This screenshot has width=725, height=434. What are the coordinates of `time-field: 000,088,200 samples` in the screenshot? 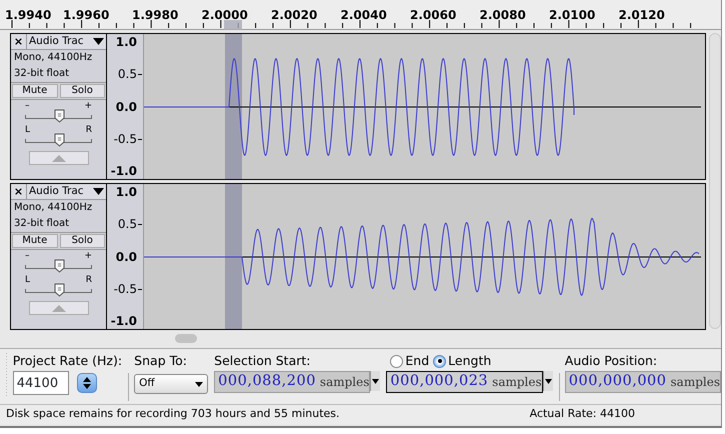 It's located at (292, 382).